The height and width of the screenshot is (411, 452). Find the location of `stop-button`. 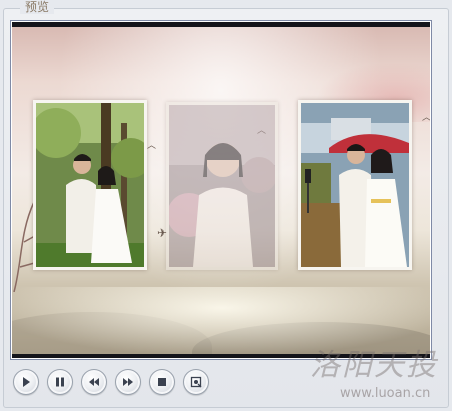

stop-button is located at coordinates (162, 382).